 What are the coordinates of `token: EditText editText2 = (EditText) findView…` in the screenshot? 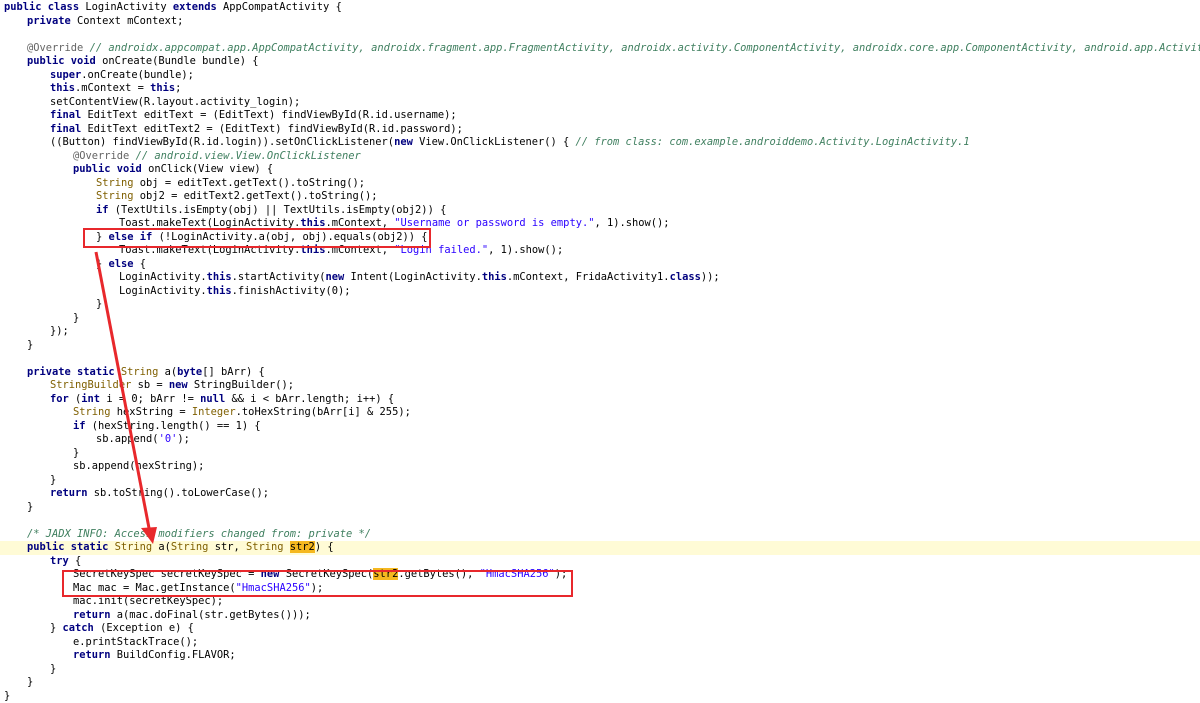 It's located at (275, 129).